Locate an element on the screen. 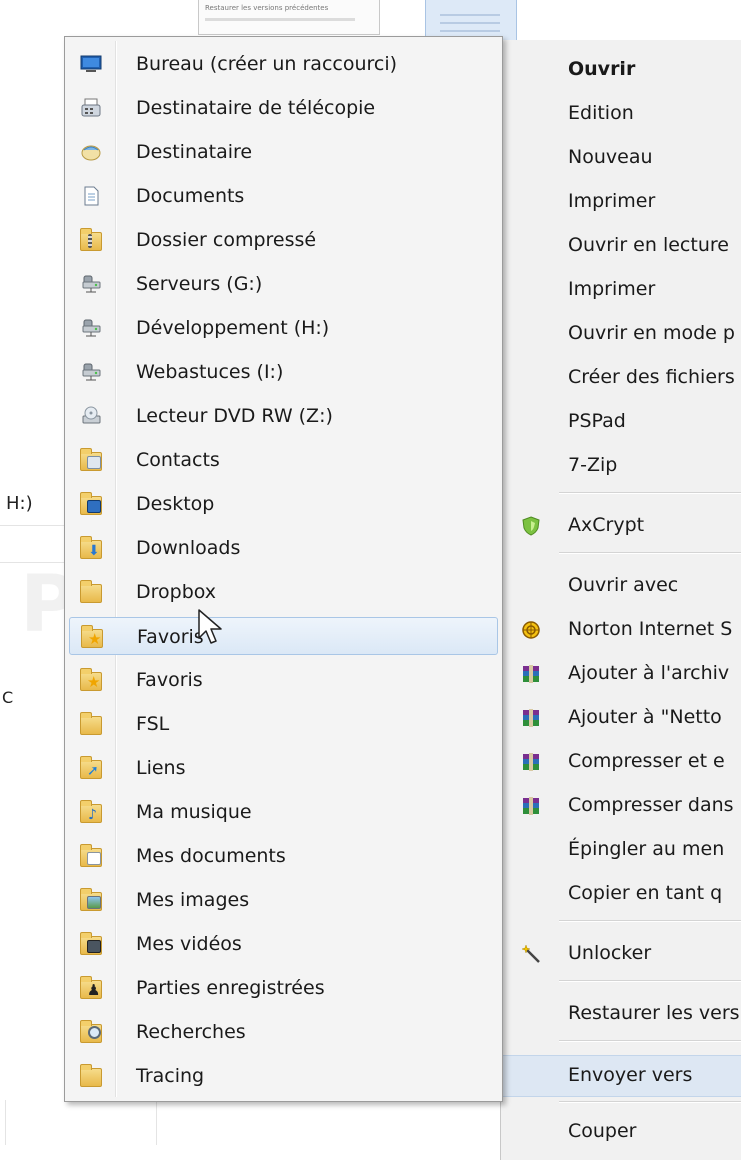 The height and width of the screenshot is (1160, 741). background-mark: C is located at coordinates (8, 697).